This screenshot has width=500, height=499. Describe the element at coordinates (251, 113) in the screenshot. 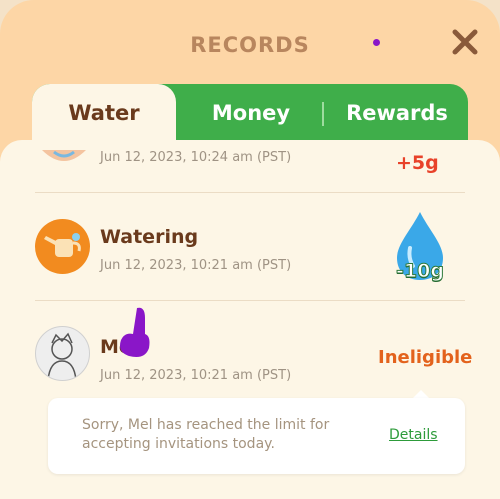

I see `tab-money: Money` at that location.